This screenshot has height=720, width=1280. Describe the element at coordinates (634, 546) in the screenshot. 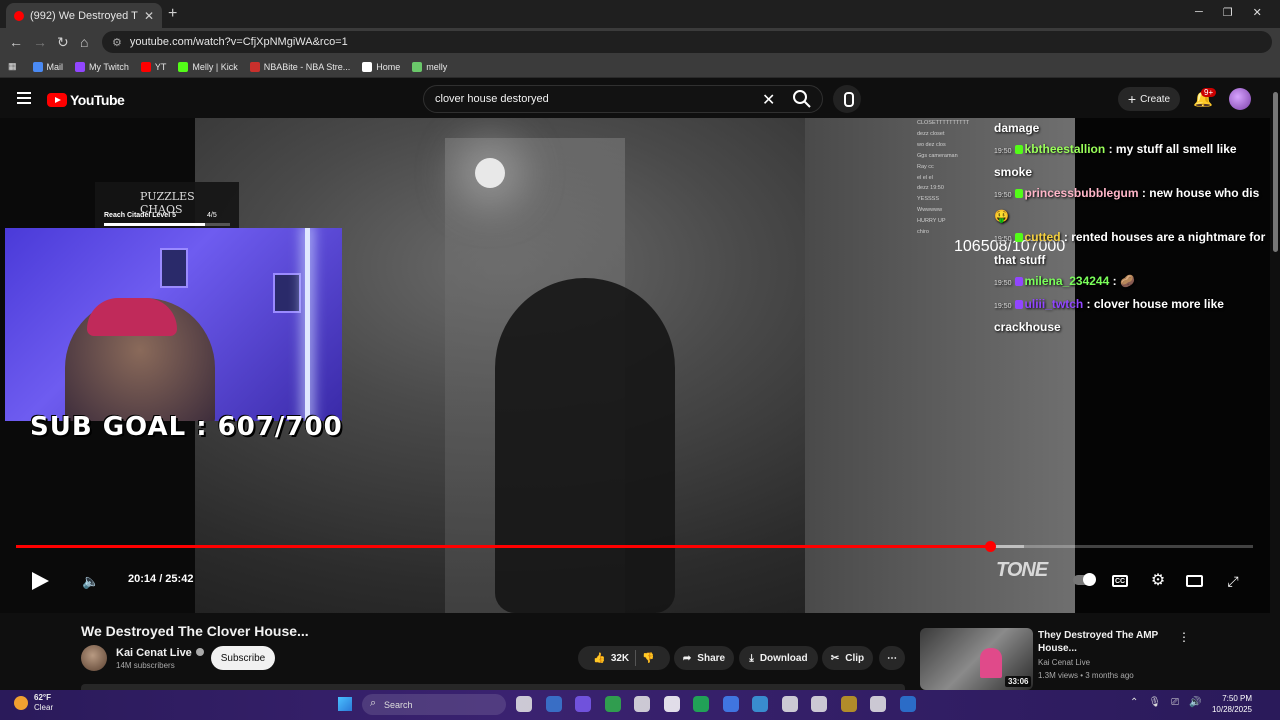

I see `progress-bar` at that location.